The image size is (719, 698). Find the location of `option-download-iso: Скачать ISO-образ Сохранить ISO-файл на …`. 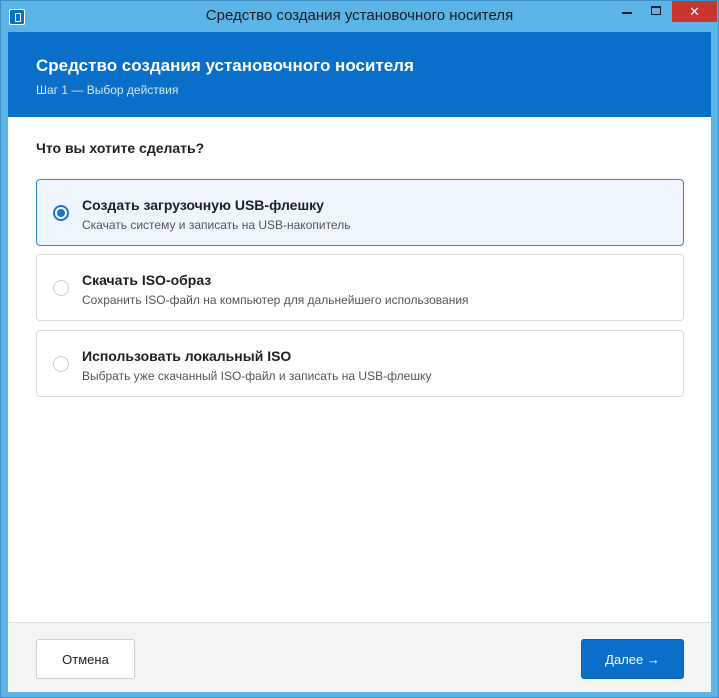

option-download-iso: Скачать ISO-образ Сохранить ISO-файл на … is located at coordinates (360, 287).